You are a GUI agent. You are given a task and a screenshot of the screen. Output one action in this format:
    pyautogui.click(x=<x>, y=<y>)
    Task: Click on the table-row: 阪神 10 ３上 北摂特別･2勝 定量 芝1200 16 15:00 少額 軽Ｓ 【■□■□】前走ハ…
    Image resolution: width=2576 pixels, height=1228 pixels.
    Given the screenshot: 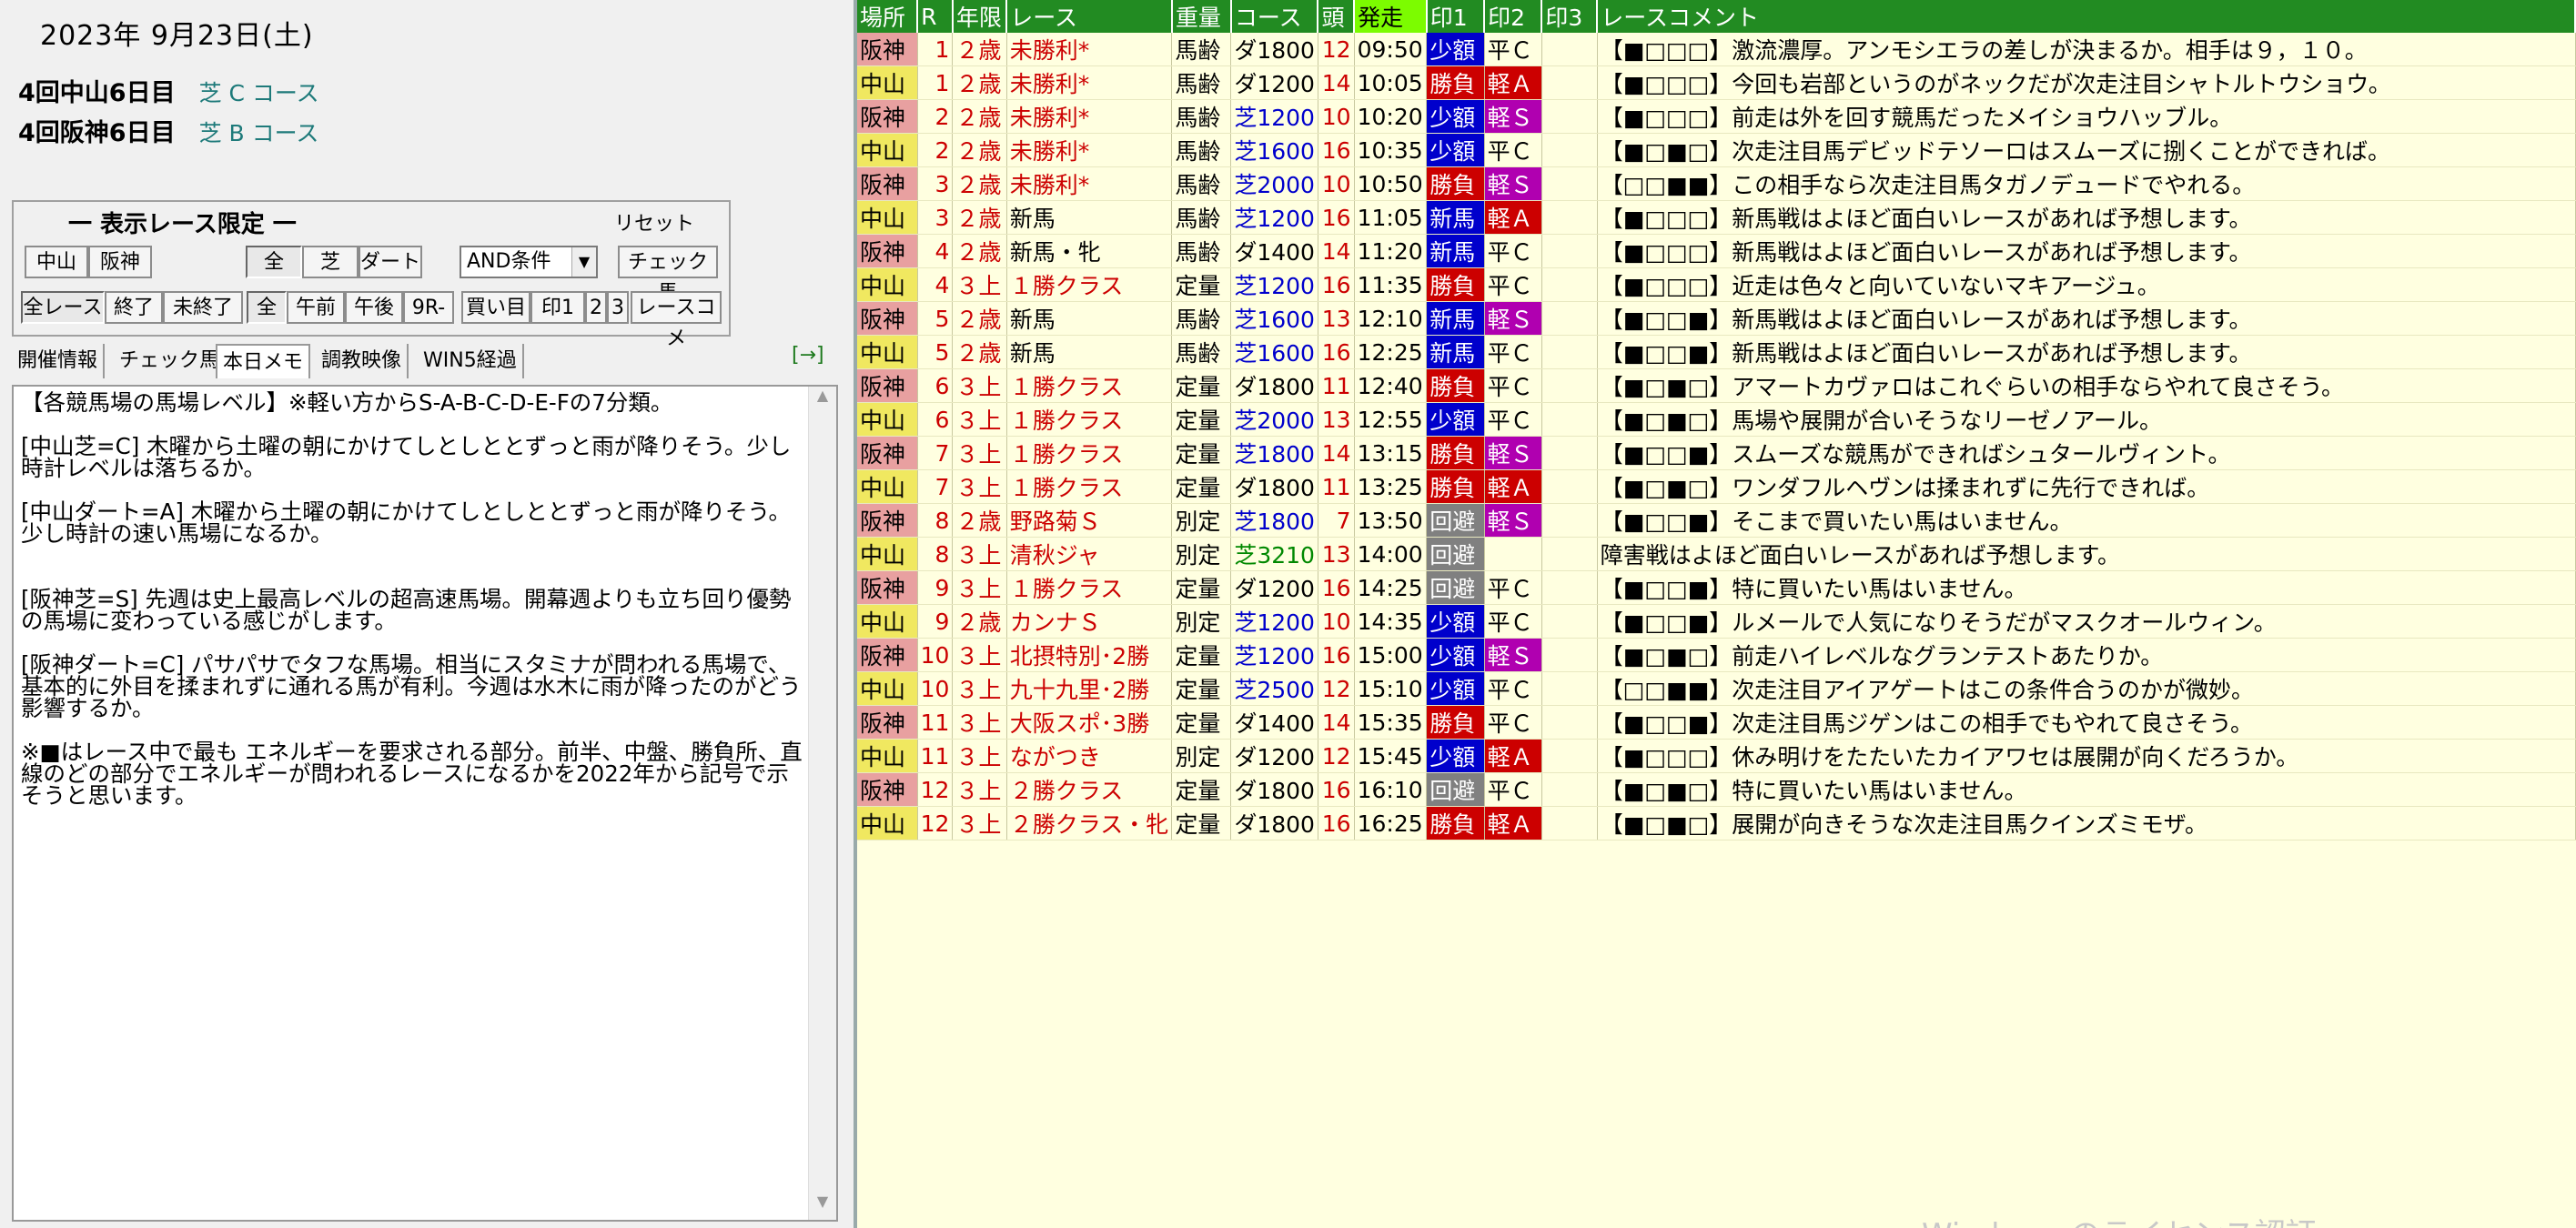 What is the action you would take?
    pyautogui.click(x=1716, y=655)
    